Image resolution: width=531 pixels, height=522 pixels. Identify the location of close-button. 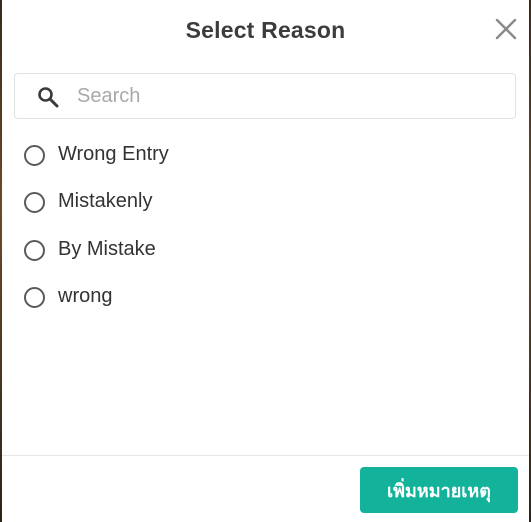
(506, 29).